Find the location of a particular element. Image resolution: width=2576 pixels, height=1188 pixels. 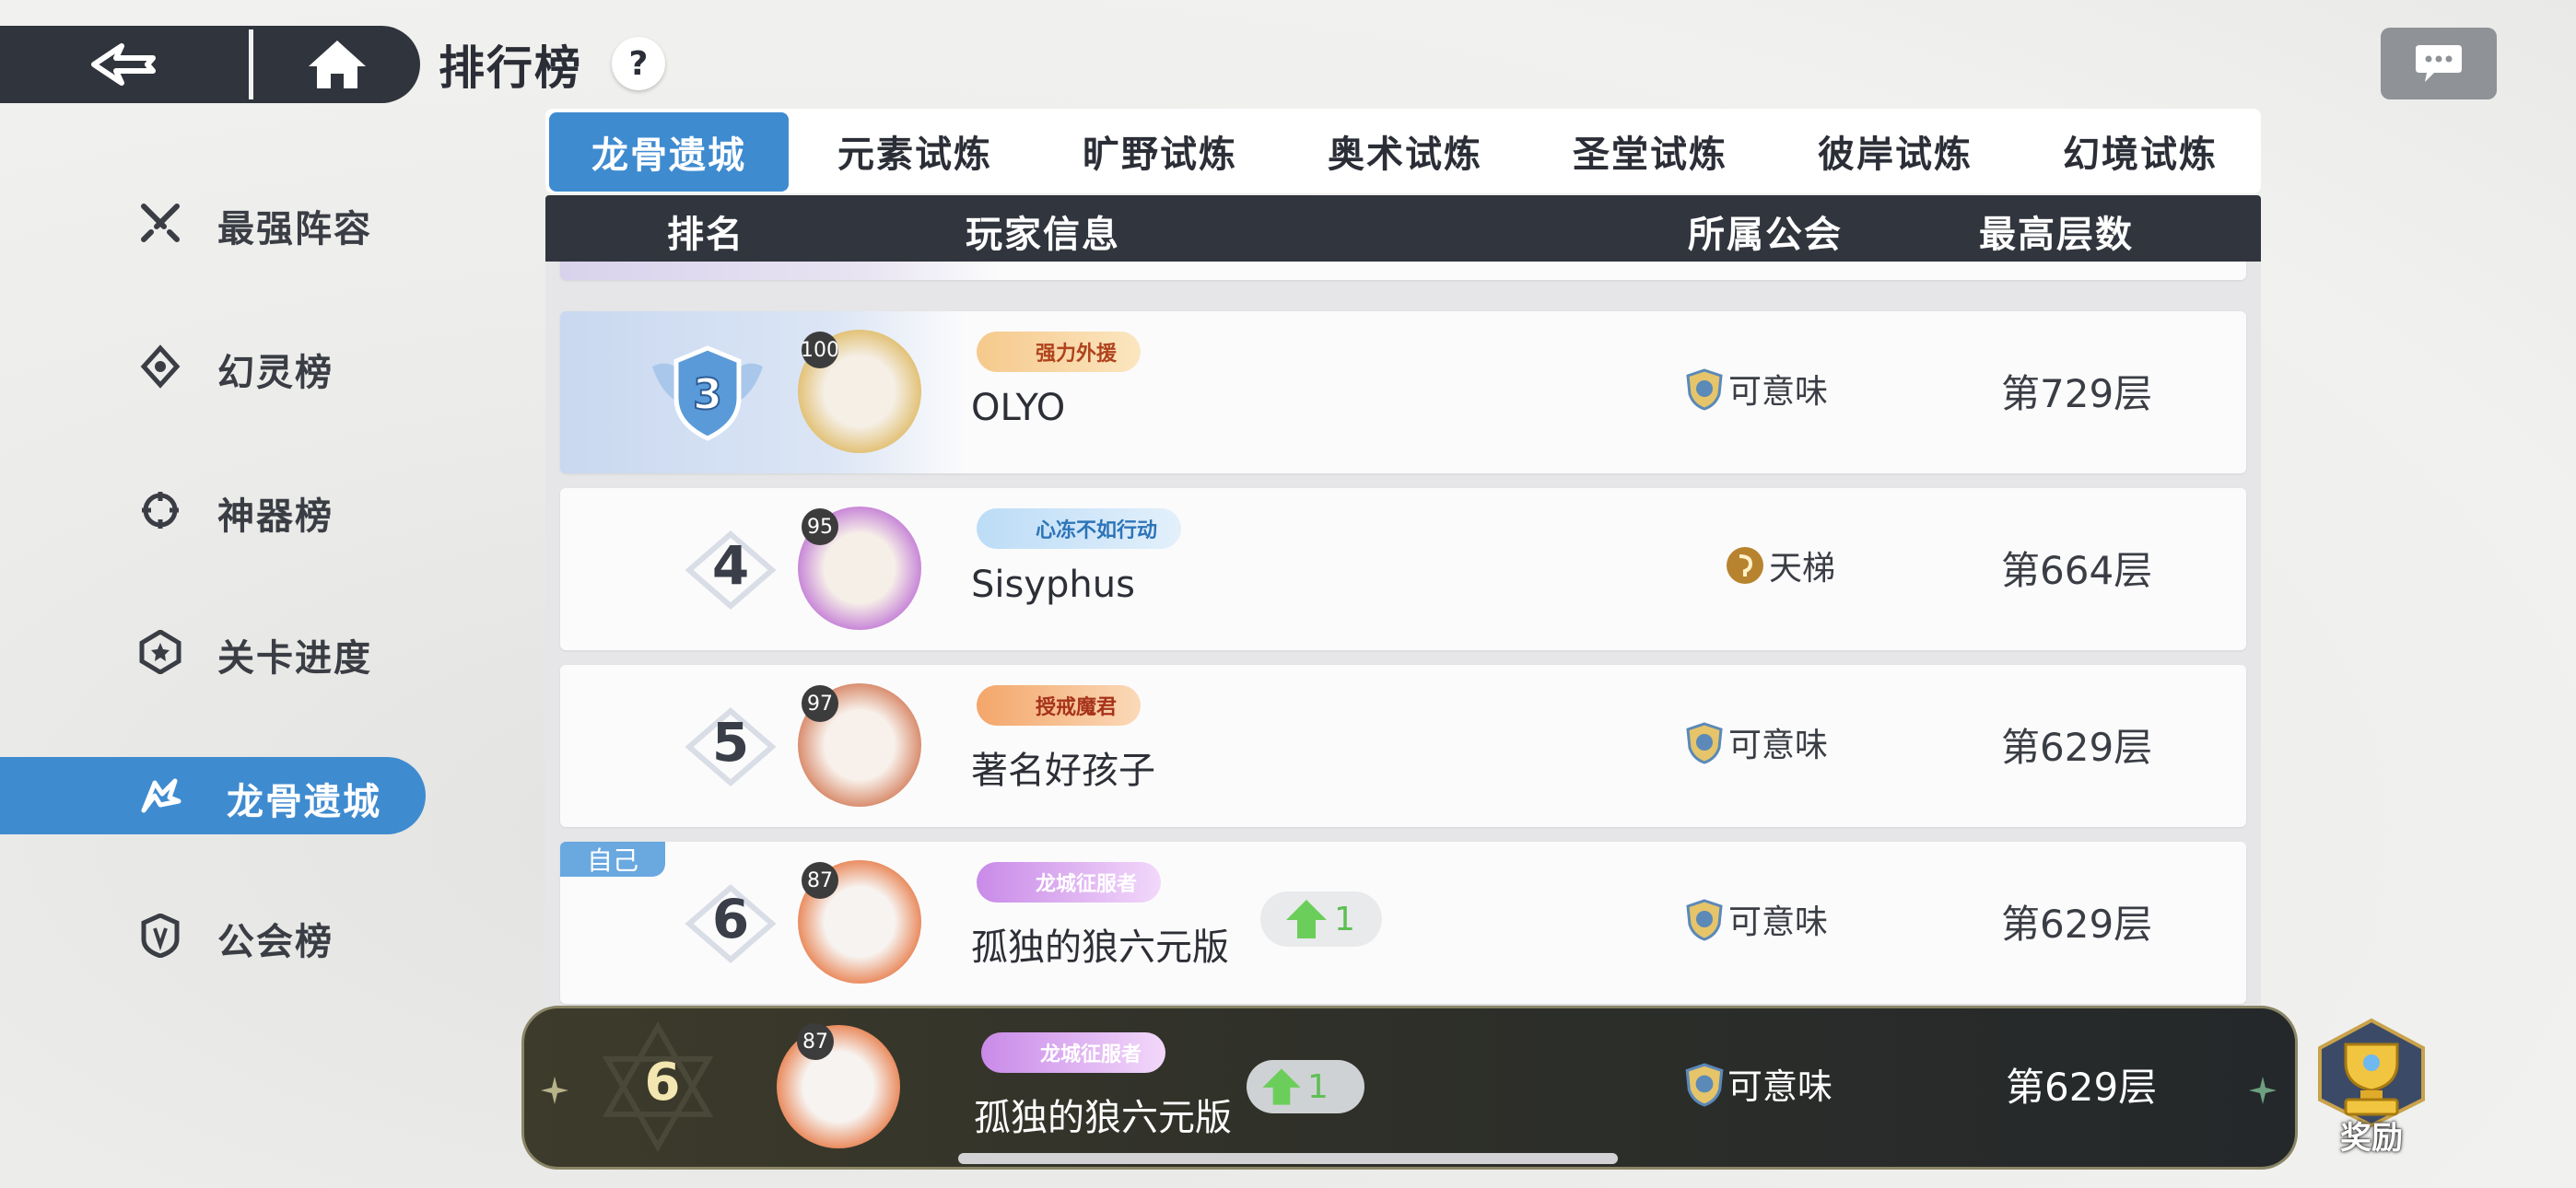

sidebar-item-dragon-bone-city: 龙骨遗城 is located at coordinates (213, 795).